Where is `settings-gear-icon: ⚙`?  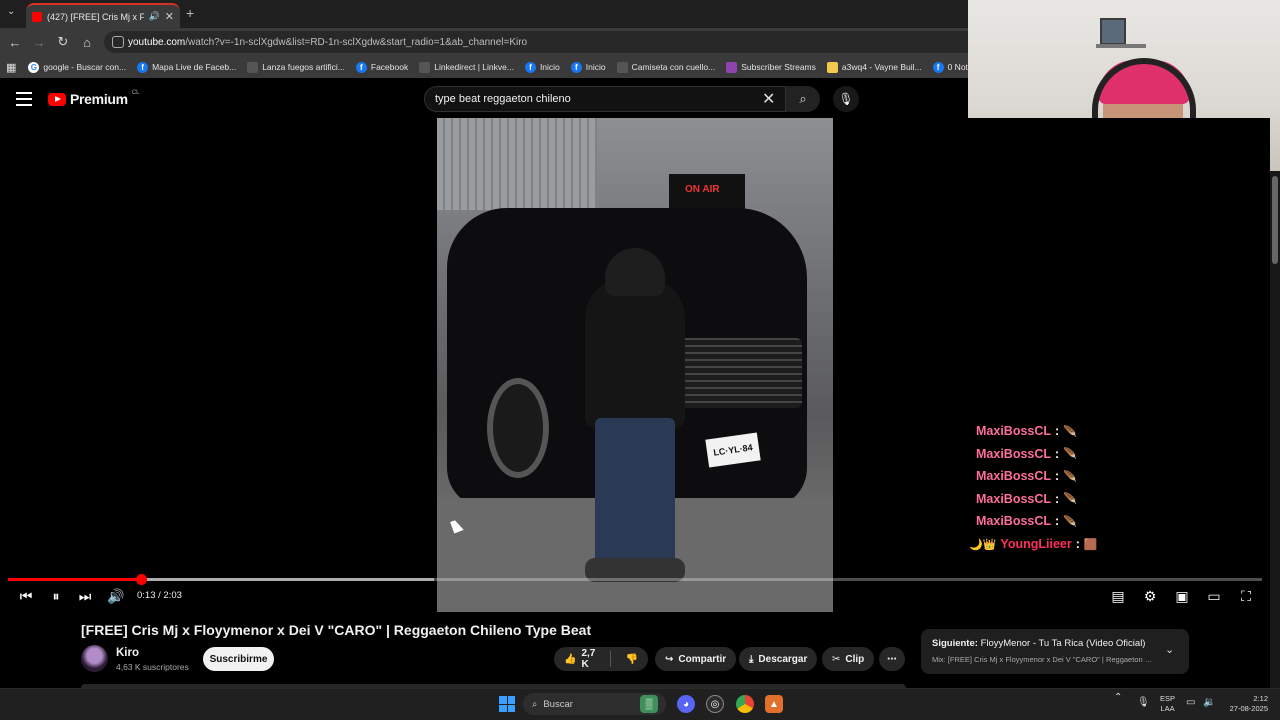 settings-gear-icon: ⚙ is located at coordinates (1150, 596).